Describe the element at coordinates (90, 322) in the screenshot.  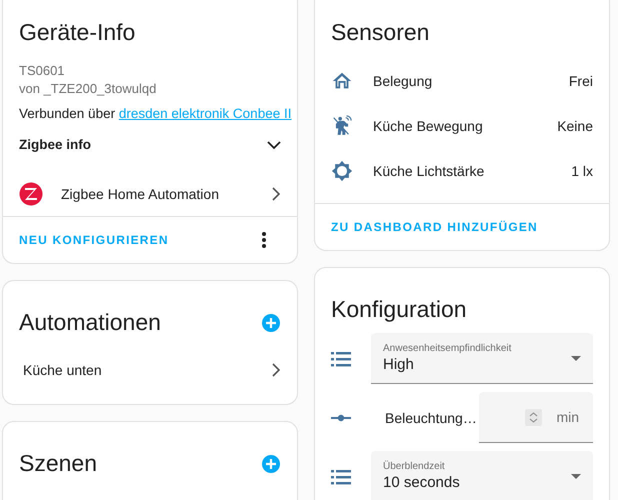
I see `card-title: Automationen` at that location.